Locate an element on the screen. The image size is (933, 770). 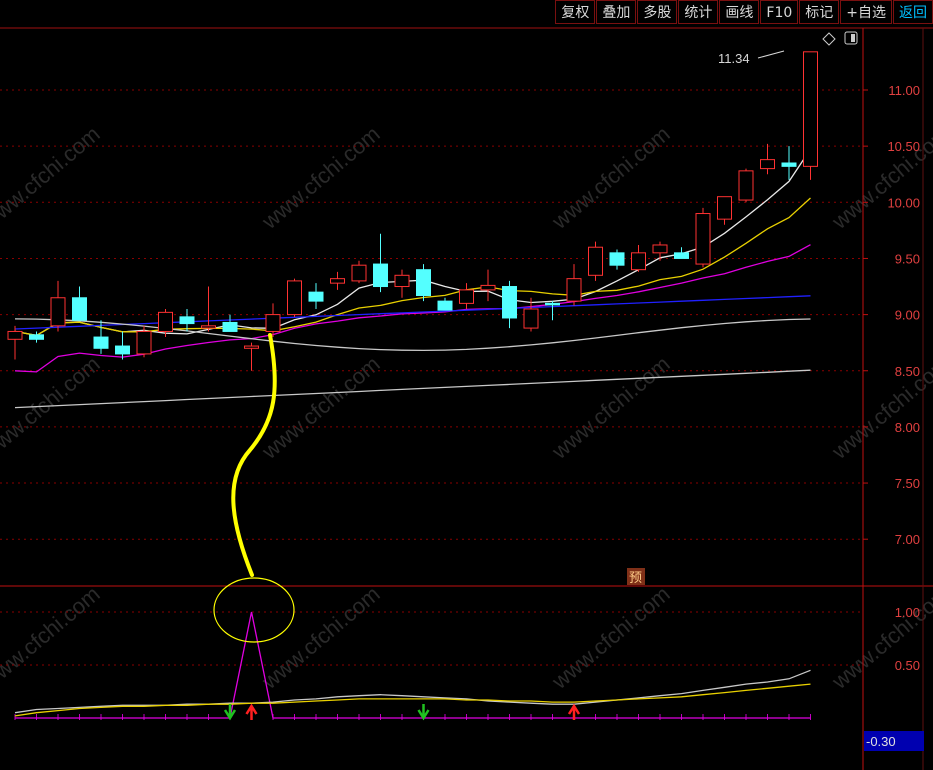
chart-icons is located at coordinates (840, 38).